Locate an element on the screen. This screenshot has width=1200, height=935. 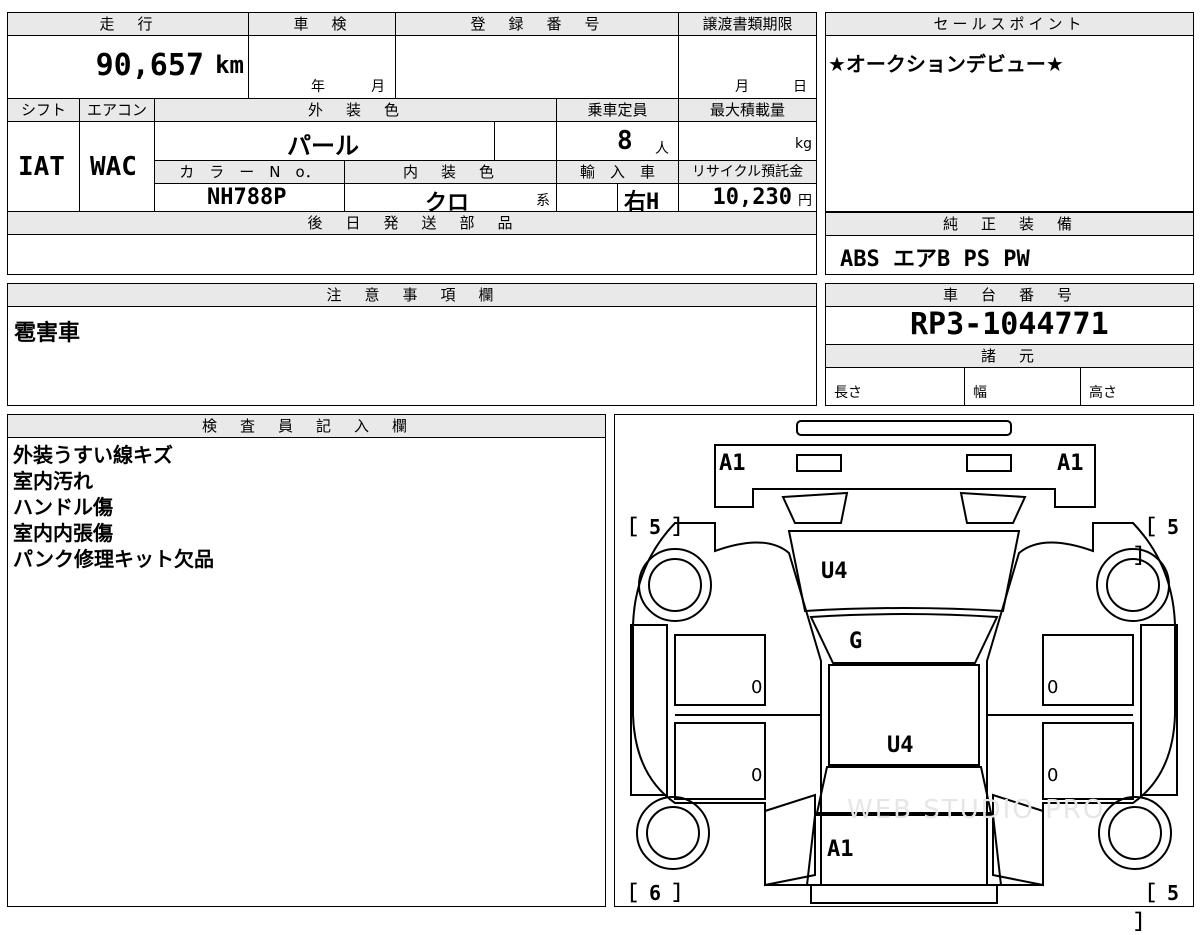
later-parts-header: 後 日 発 送 部 品 is located at coordinates (412, 223).